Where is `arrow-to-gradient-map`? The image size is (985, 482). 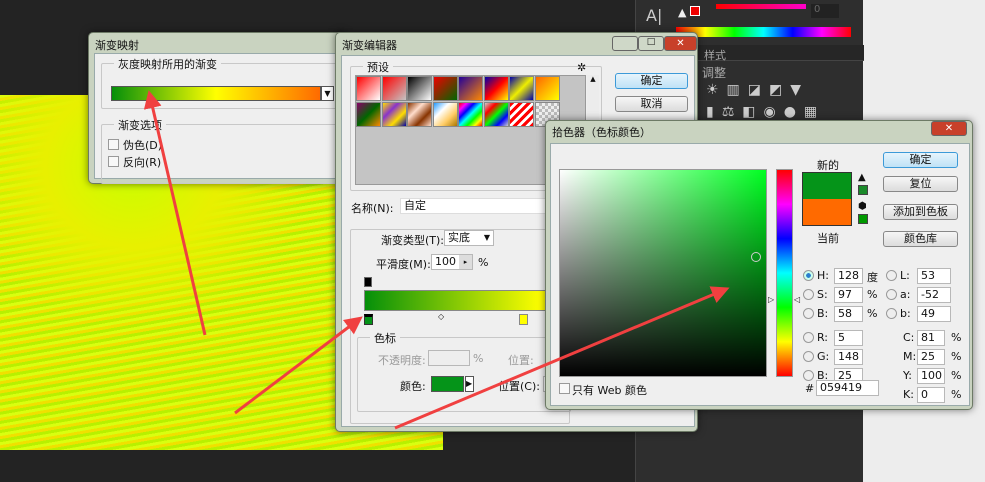
arrow-to-gradient-map is located at coordinates (175, 213).